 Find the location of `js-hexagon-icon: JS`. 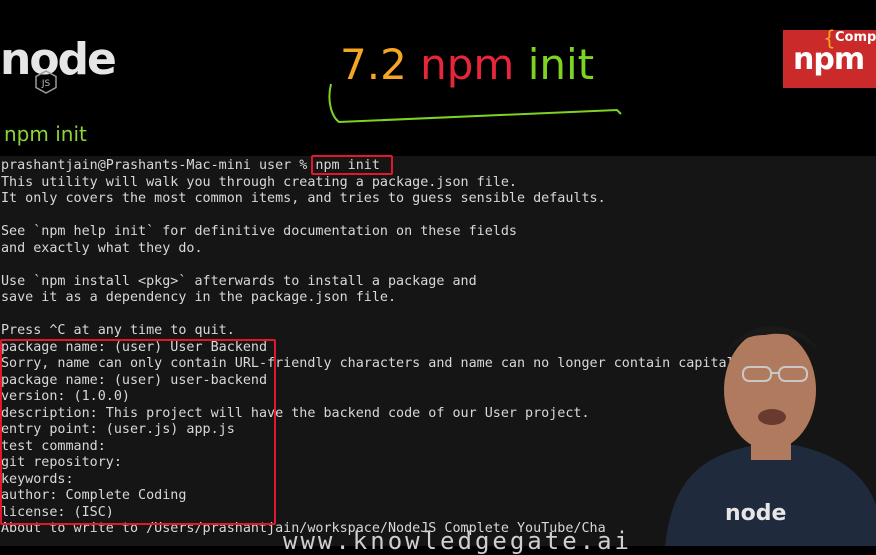

js-hexagon-icon: JS is located at coordinates (46, 82).